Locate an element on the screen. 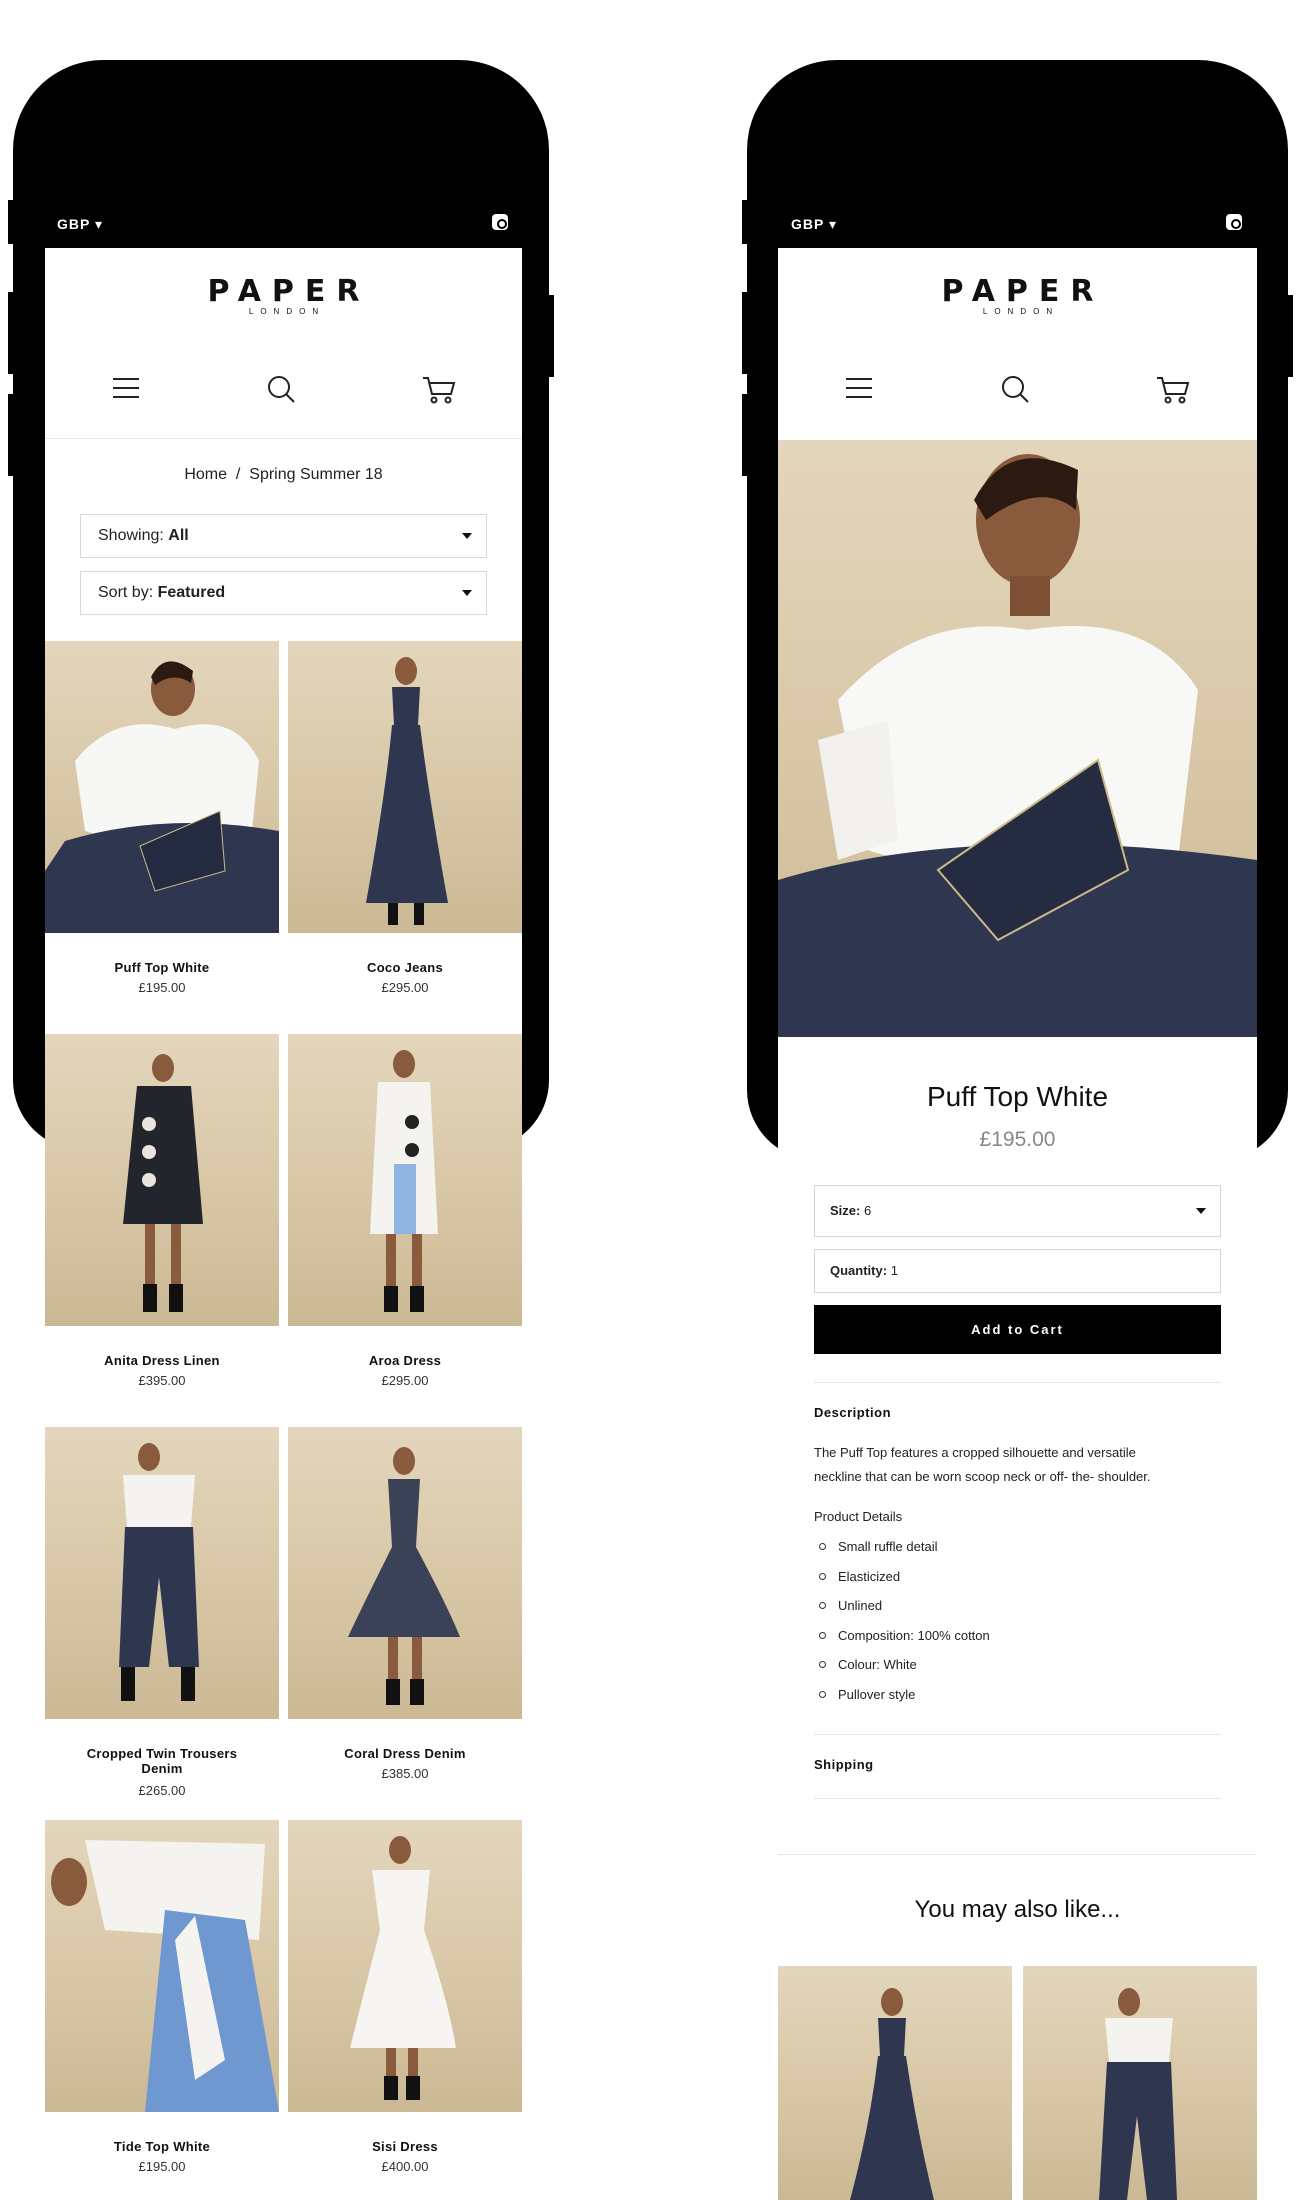 The height and width of the screenshot is (2200, 1300). left-search-icon is located at coordinates (282, 390).